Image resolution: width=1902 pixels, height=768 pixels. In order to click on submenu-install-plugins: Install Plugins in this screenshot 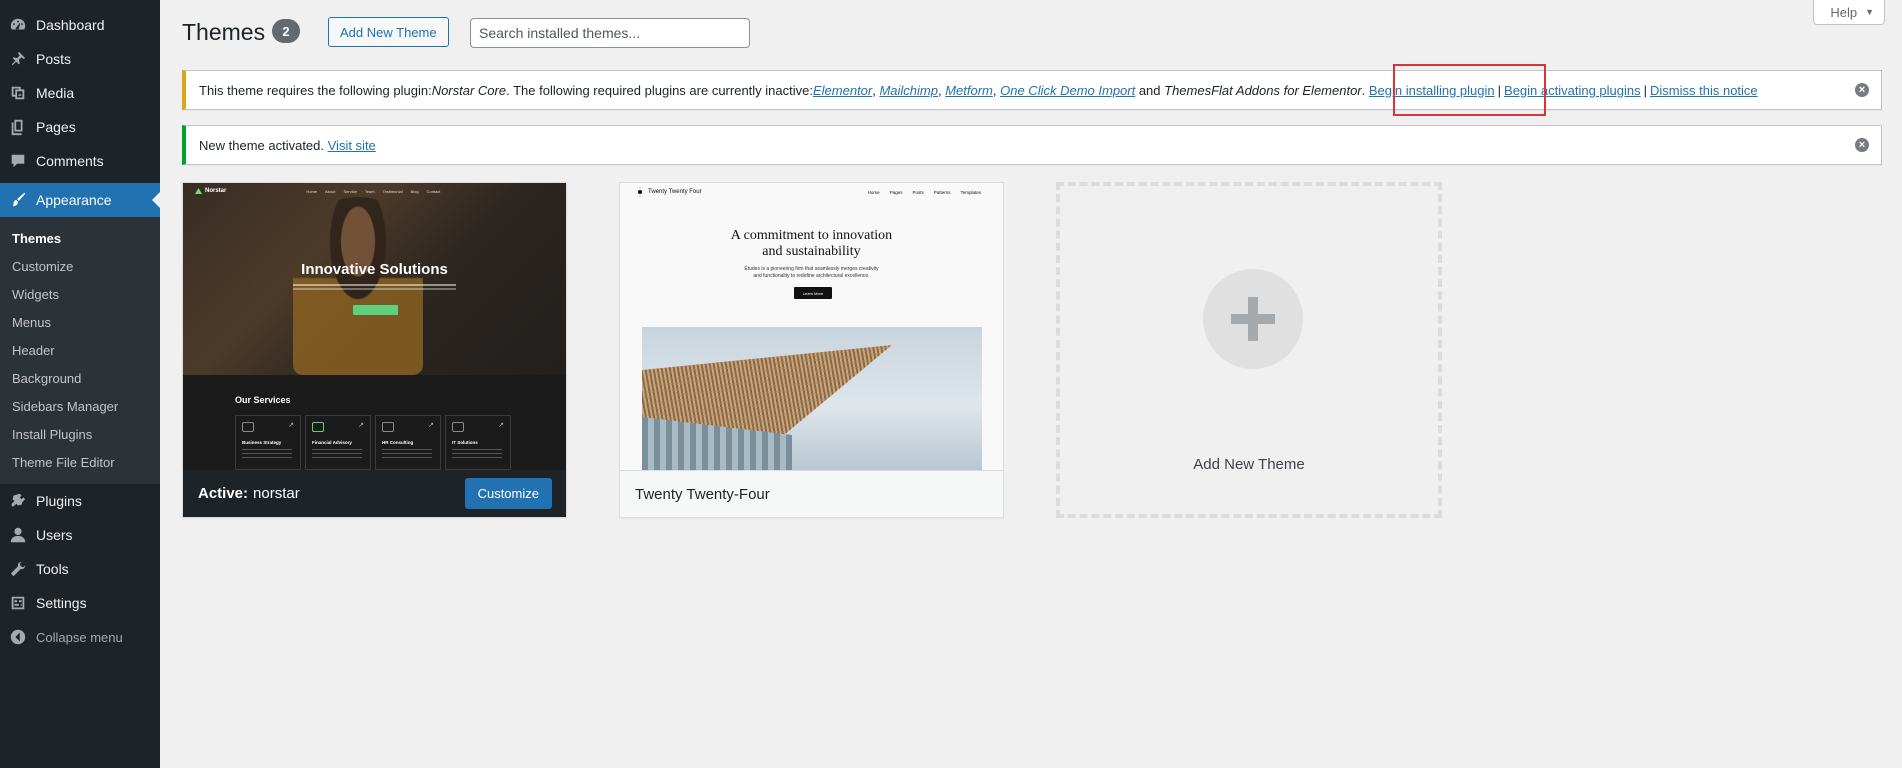, I will do `click(80, 434)`.